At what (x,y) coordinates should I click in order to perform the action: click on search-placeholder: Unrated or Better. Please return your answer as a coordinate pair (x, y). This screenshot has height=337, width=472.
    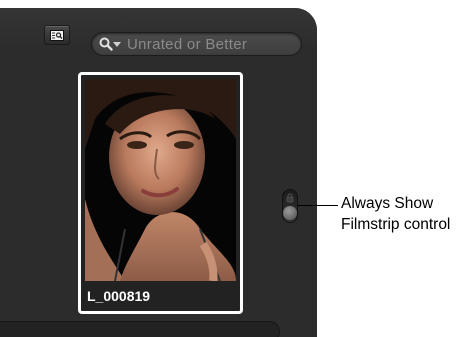
    Looking at the image, I should click on (187, 44).